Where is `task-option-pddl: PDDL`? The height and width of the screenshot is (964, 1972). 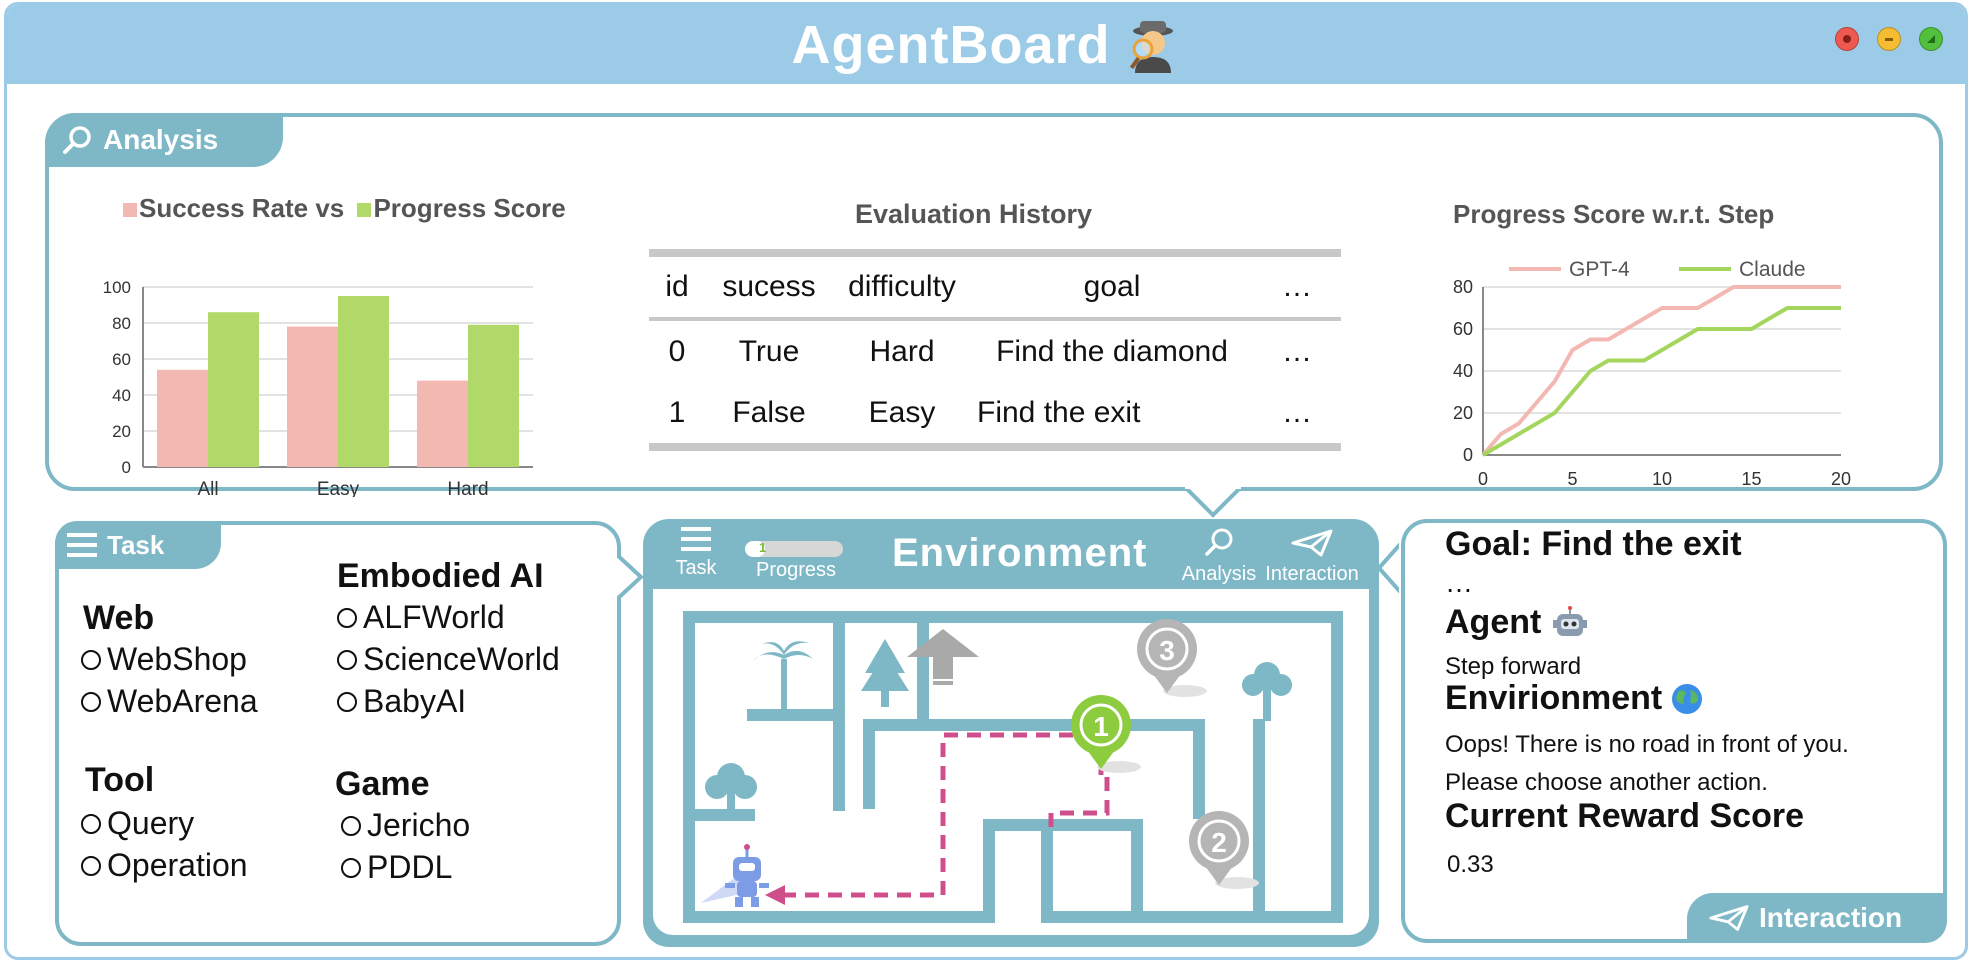 task-option-pddl: PDDL is located at coordinates (396, 867).